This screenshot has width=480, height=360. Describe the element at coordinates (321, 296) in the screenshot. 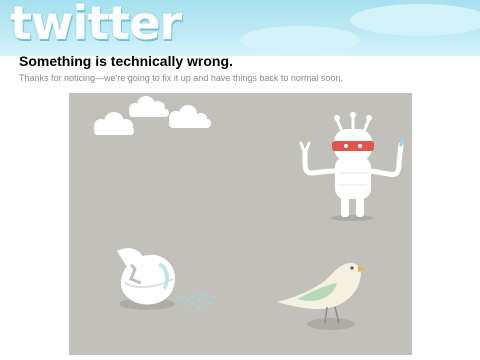

I see `bird-icon` at that location.